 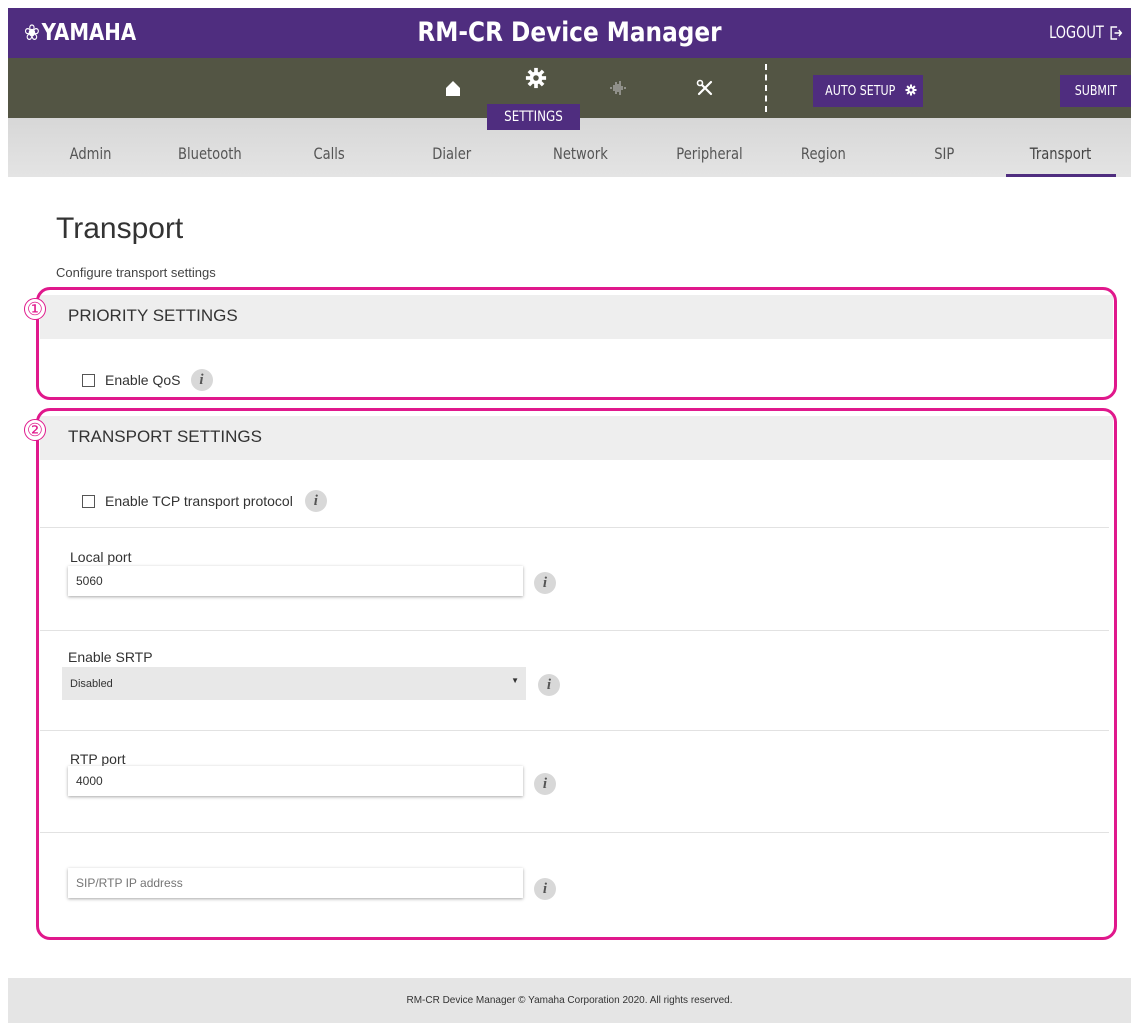 I want to click on tab-label: Network, so click(x=580, y=153).